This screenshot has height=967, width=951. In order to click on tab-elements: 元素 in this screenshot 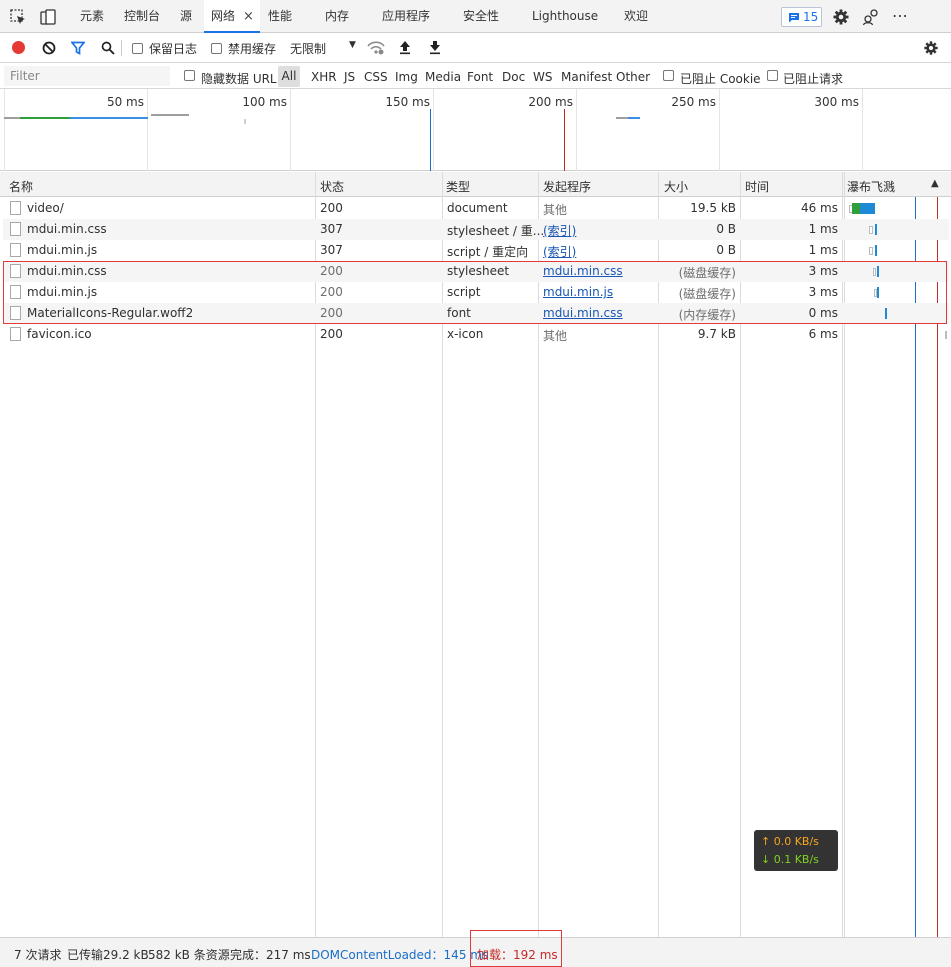, I will do `click(92, 16)`.